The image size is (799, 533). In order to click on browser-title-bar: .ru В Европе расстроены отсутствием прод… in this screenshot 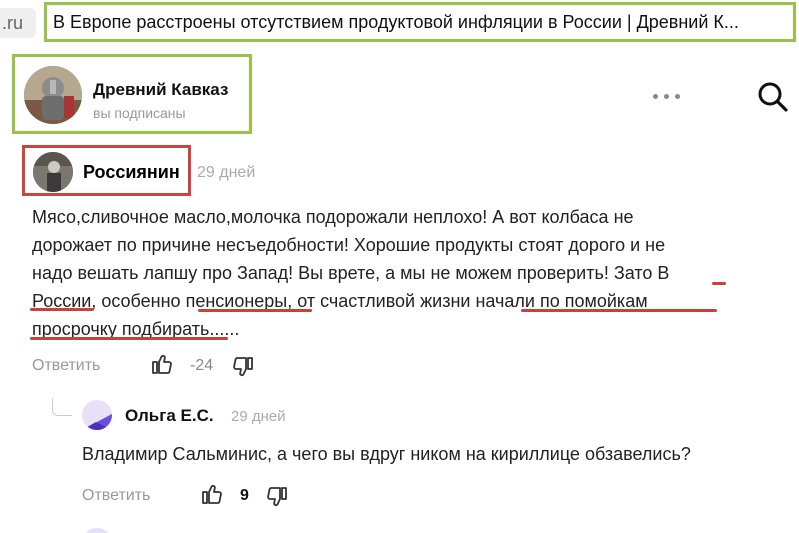, I will do `click(399, 23)`.